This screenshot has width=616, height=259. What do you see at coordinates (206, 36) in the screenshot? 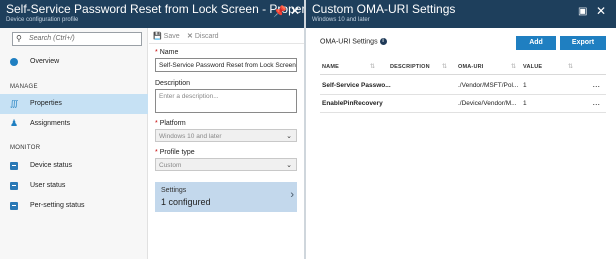
I see `discard-label: Discard` at bounding box center [206, 36].